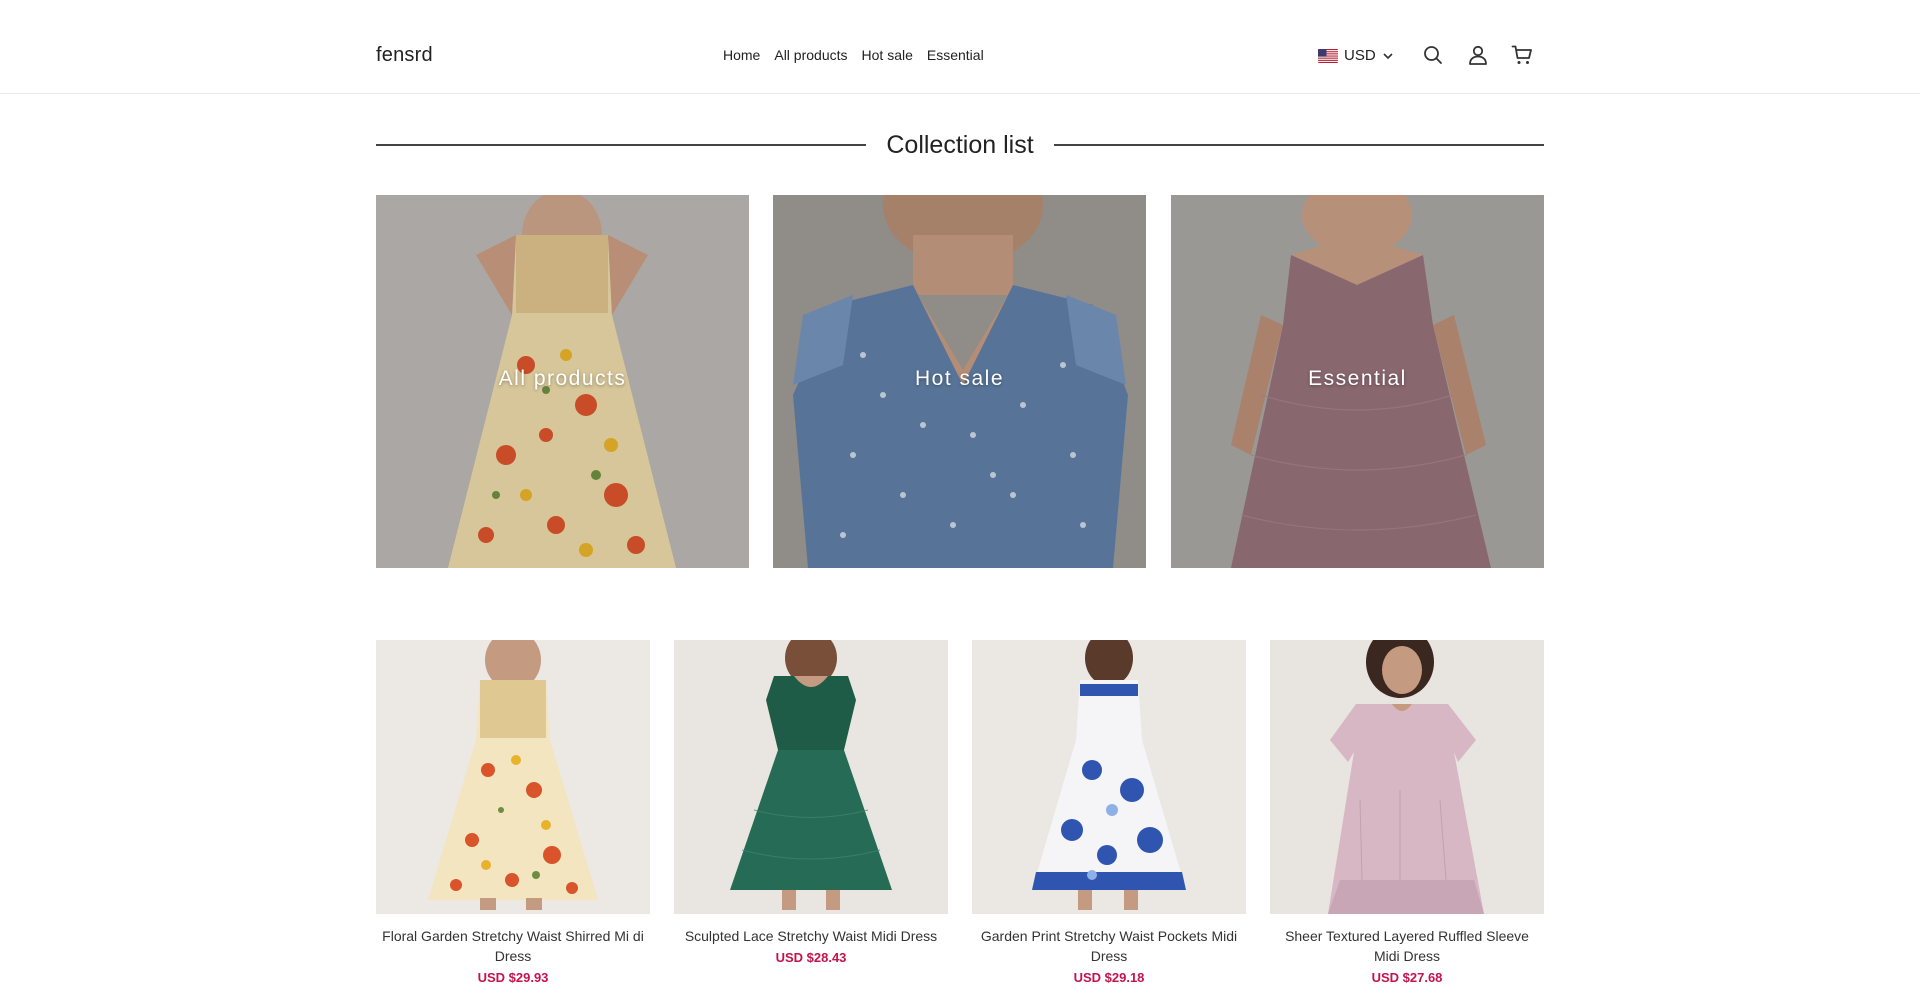 This screenshot has width=1920, height=993. Describe the element at coordinates (621, 145) in the screenshot. I see `heading-divider-left` at that location.